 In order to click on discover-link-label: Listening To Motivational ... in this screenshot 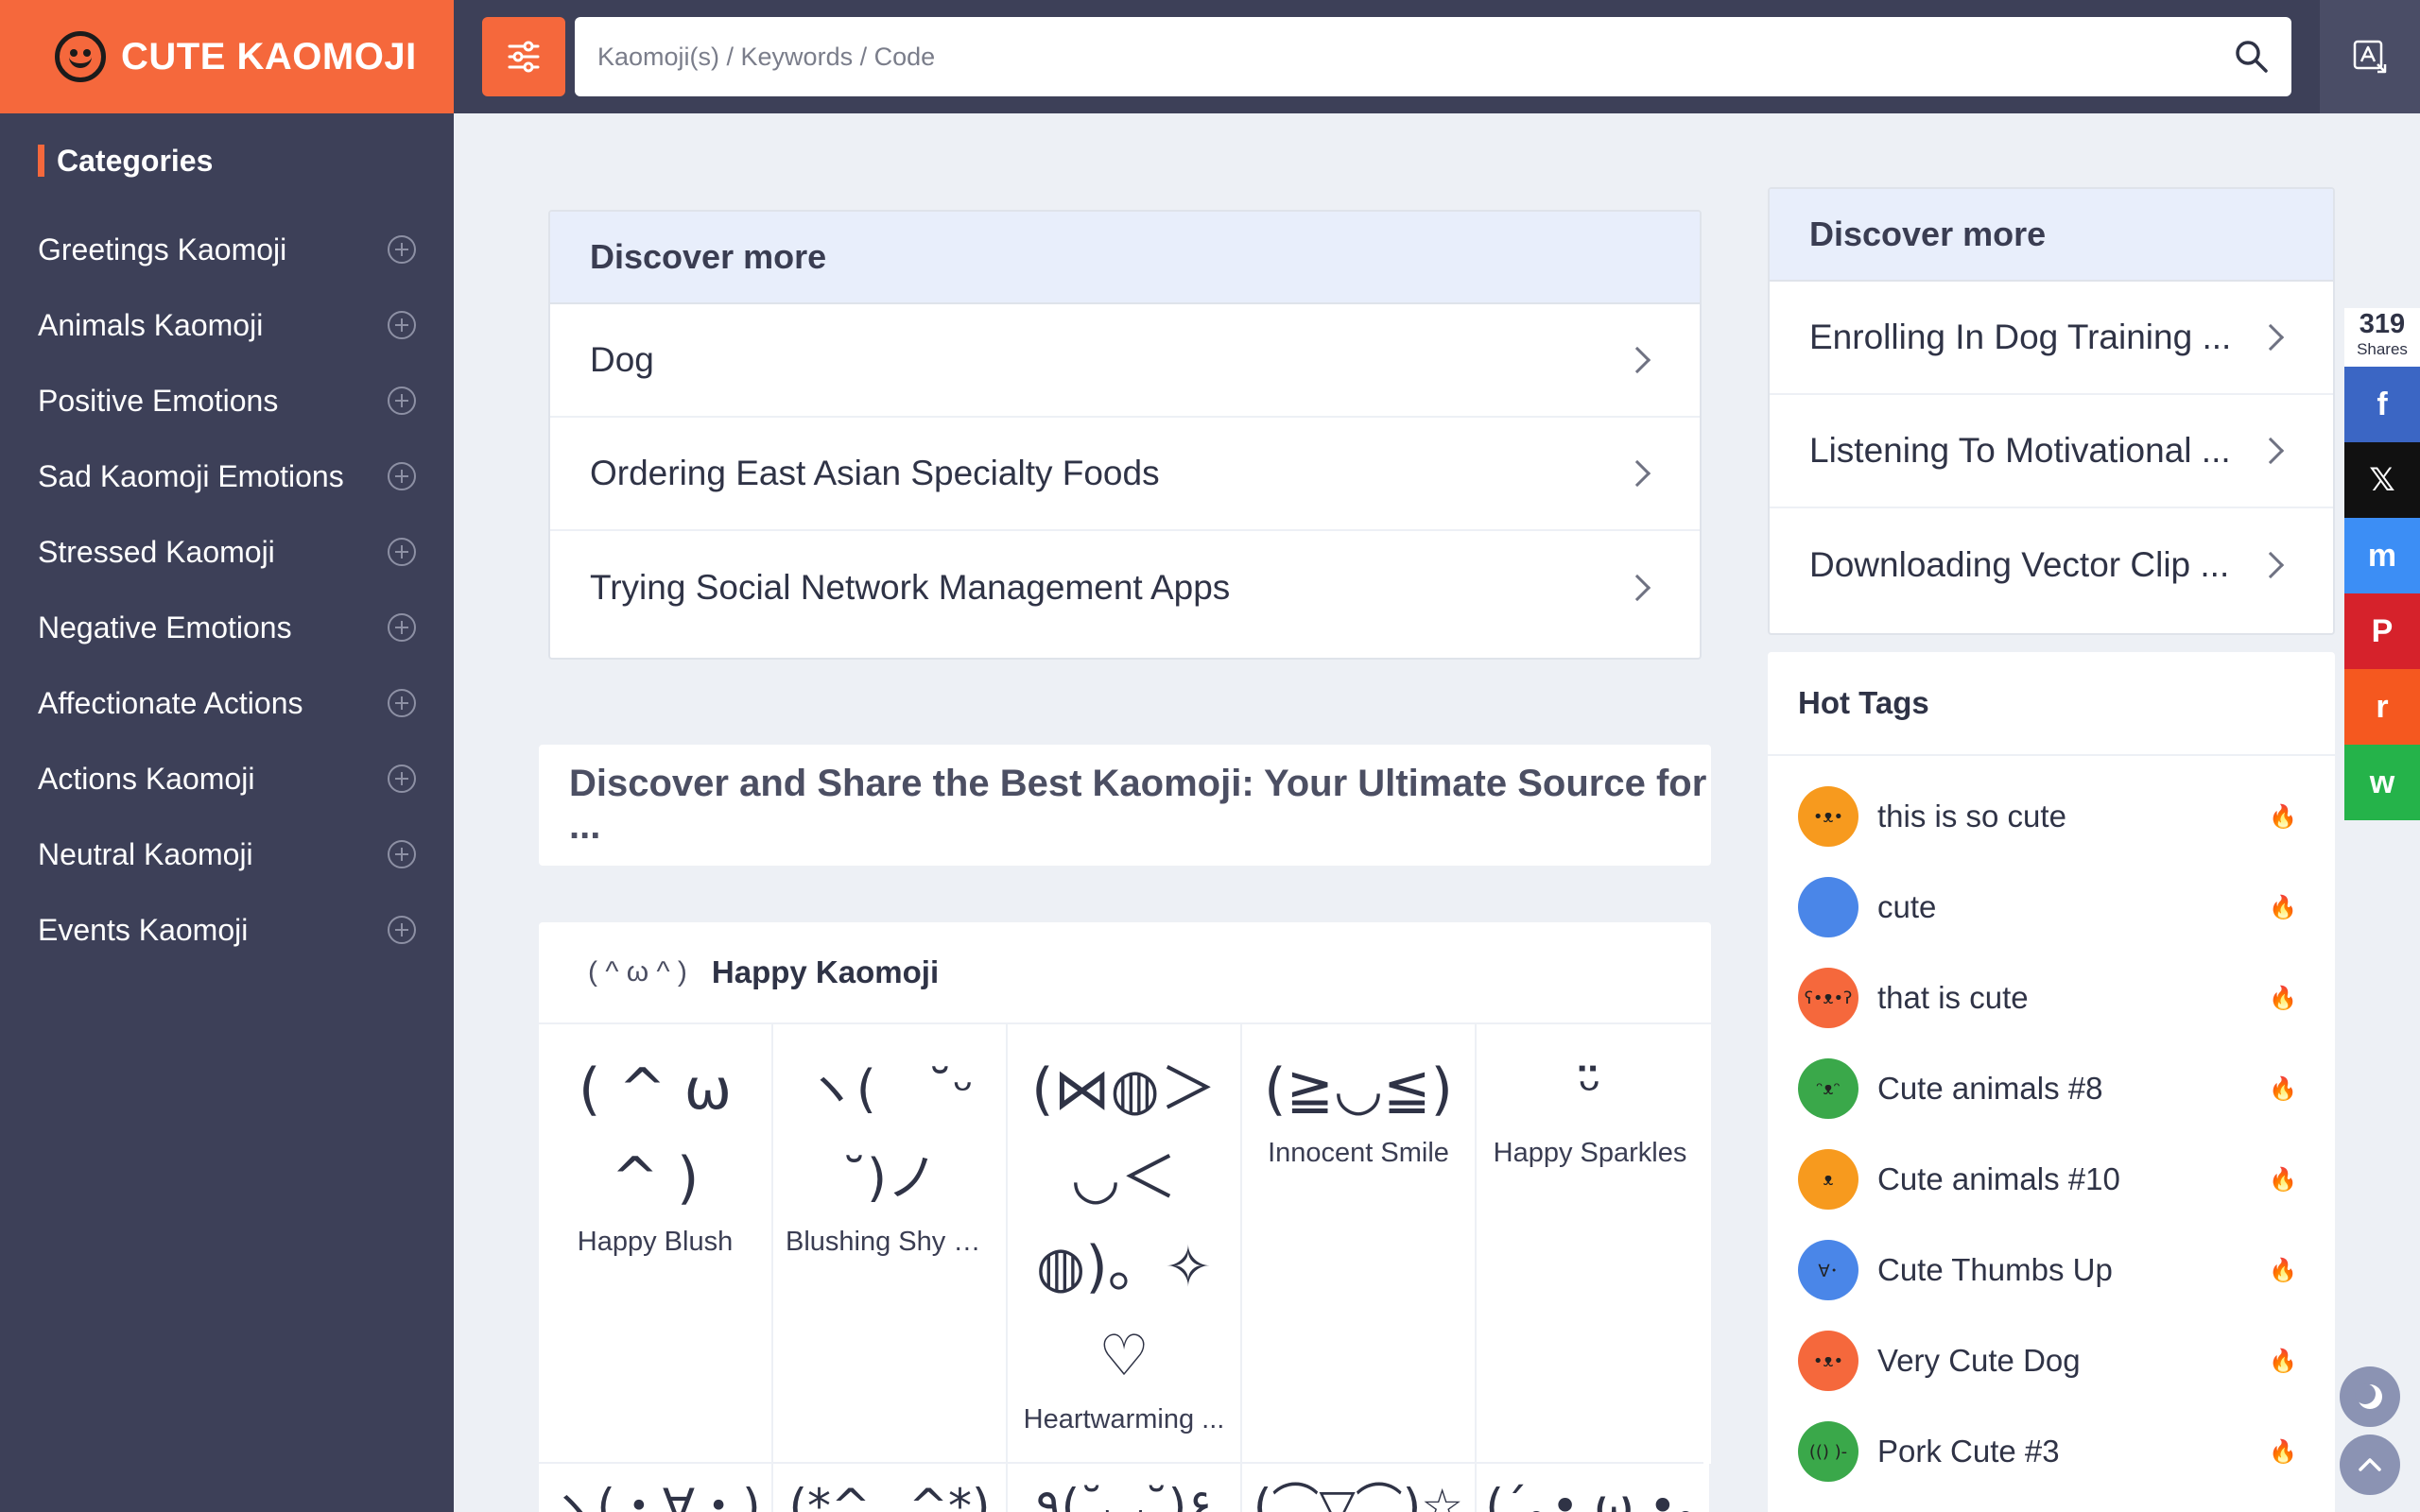, I will do `click(2020, 450)`.